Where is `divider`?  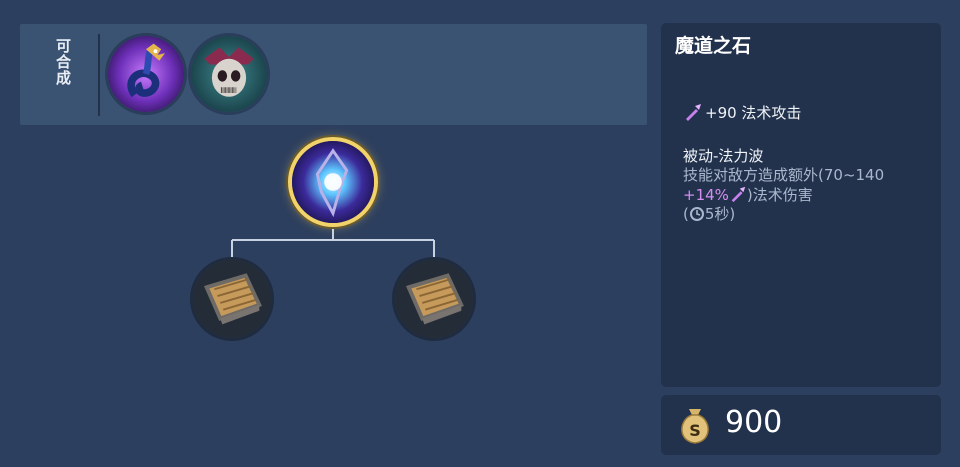 divider is located at coordinates (99, 75).